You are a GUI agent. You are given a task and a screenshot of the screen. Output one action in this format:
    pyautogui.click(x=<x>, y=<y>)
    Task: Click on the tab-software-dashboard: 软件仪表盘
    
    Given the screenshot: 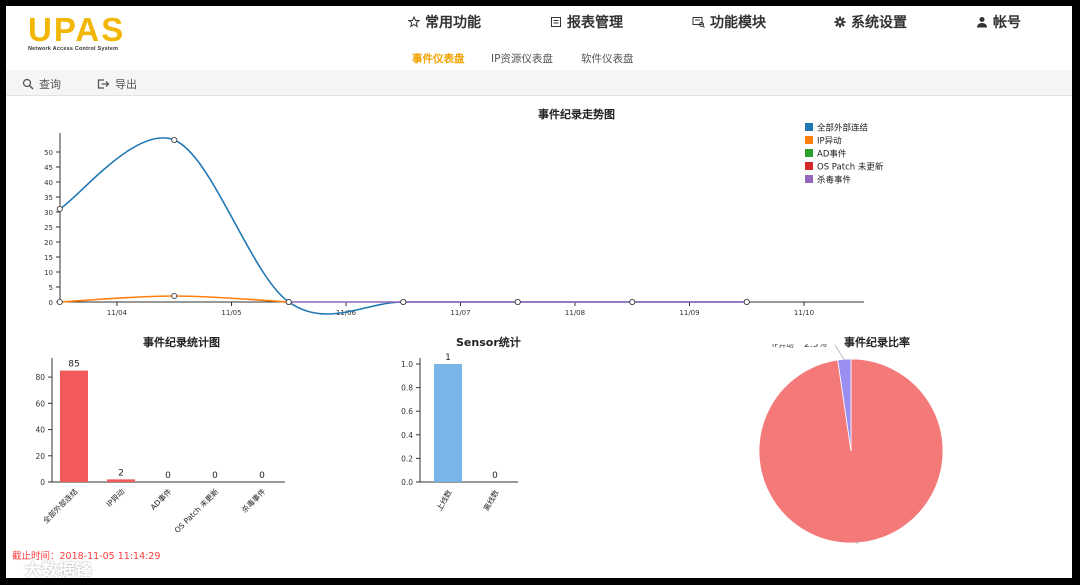 What is the action you would take?
    pyautogui.click(x=607, y=58)
    